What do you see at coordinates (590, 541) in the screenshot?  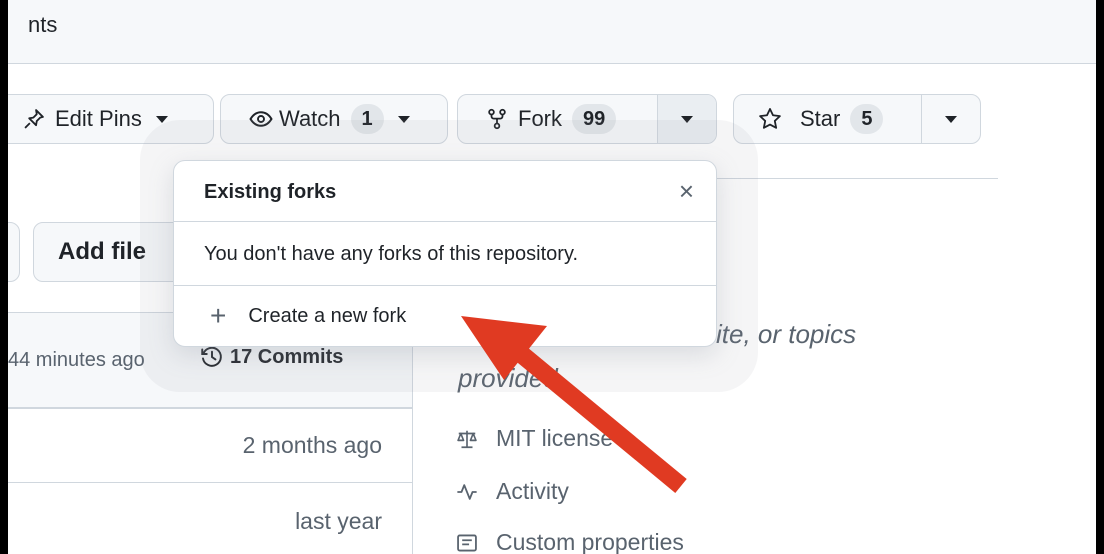 I see `custom-properties-label: Custom properties` at bounding box center [590, 541].